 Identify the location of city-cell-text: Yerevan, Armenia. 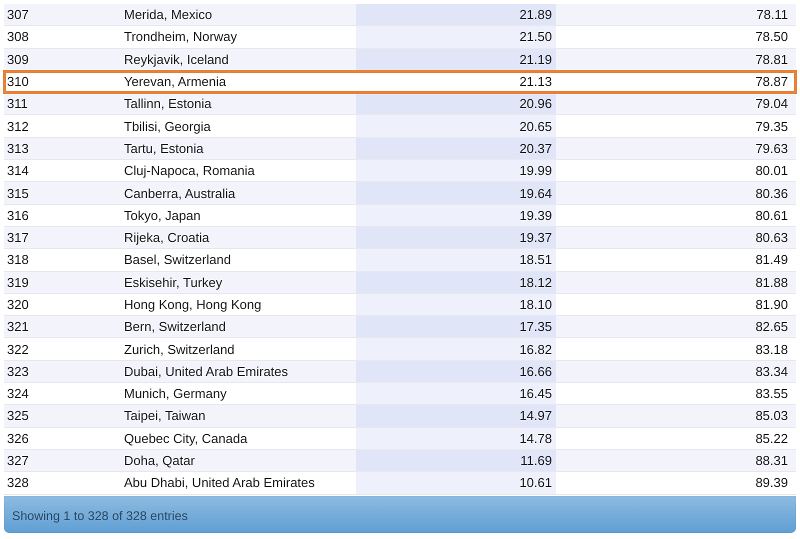
(175, 82).